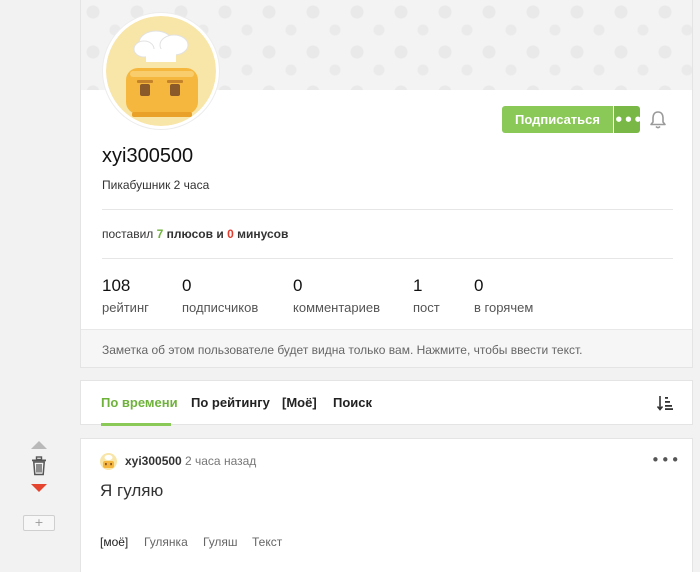 This screenshot has width=700, height=572. I want to click on profile-meta: Пикабушник 2 часа, so click(156, 185).